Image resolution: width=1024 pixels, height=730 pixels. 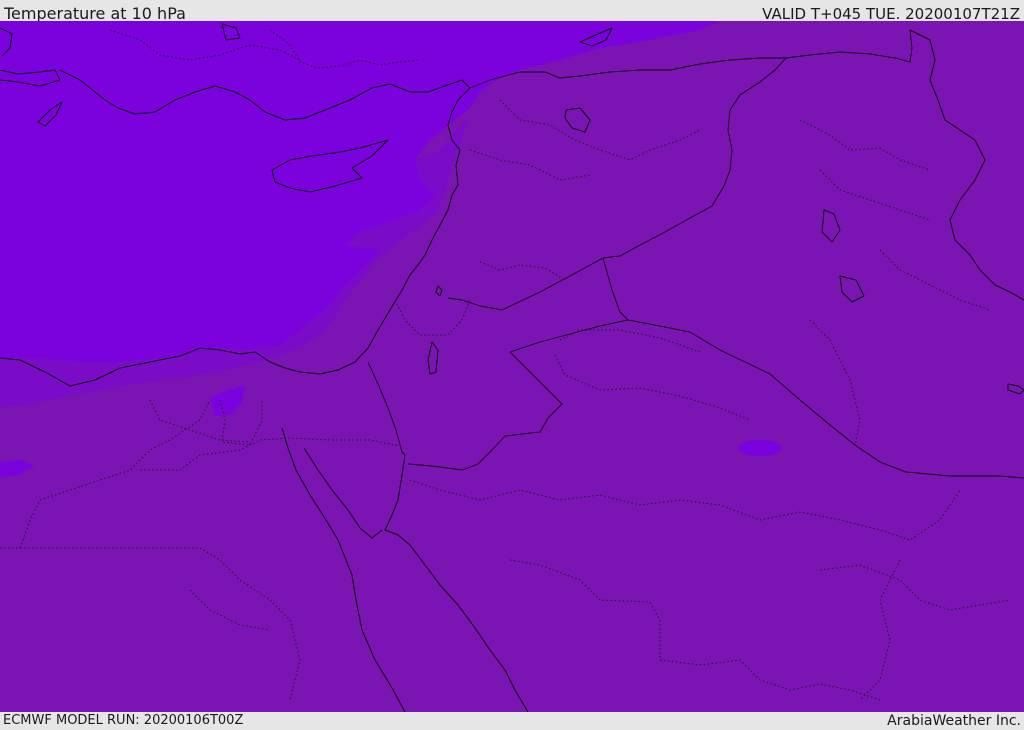 What do you see at coordinates (954, 721) in the screenshot?
I see `credit-label: ArabiaWeather Inc.` at bounding box center [954, 721].